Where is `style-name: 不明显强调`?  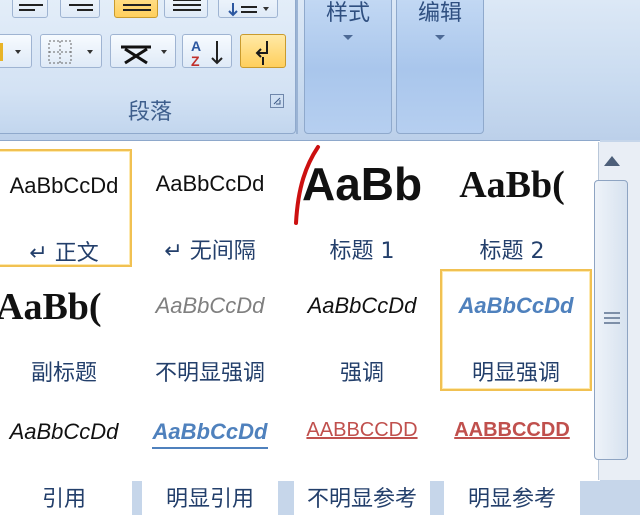
style-name: 不明显强调 is located at coordinates (209, 373).